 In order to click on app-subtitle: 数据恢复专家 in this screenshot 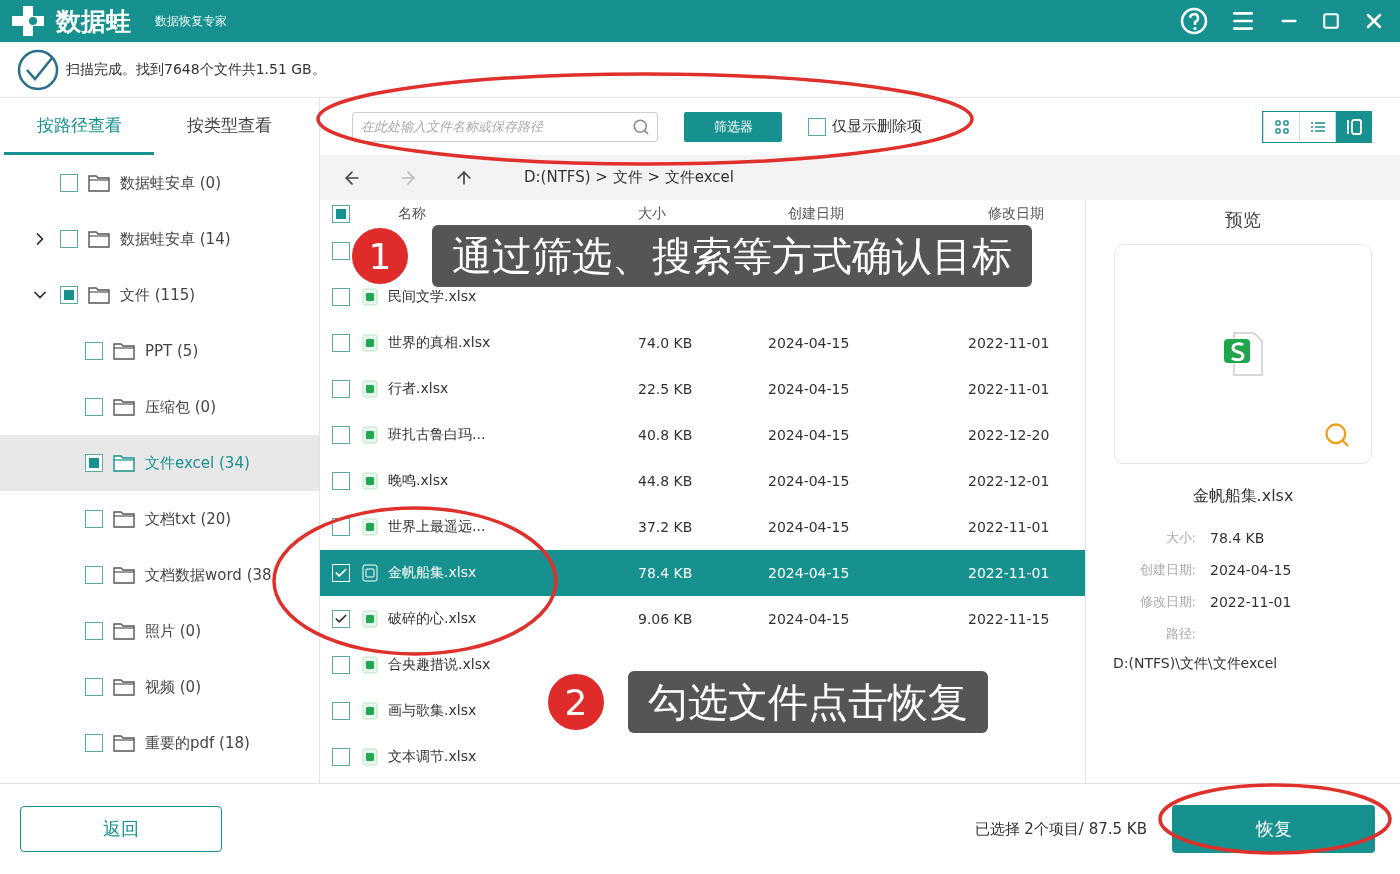, I will do `click(191, 21)`.